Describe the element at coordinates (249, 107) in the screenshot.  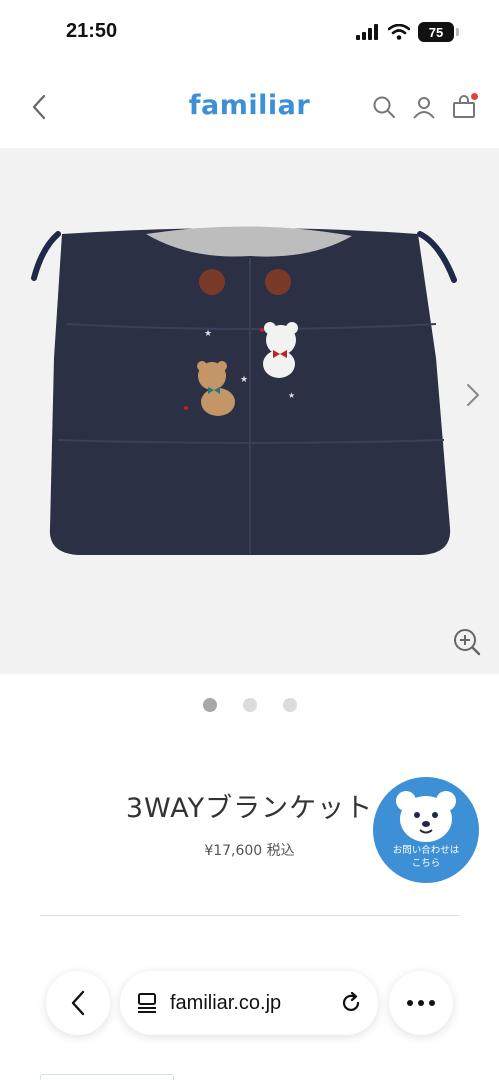
I see `app-header: familiar` at that location.